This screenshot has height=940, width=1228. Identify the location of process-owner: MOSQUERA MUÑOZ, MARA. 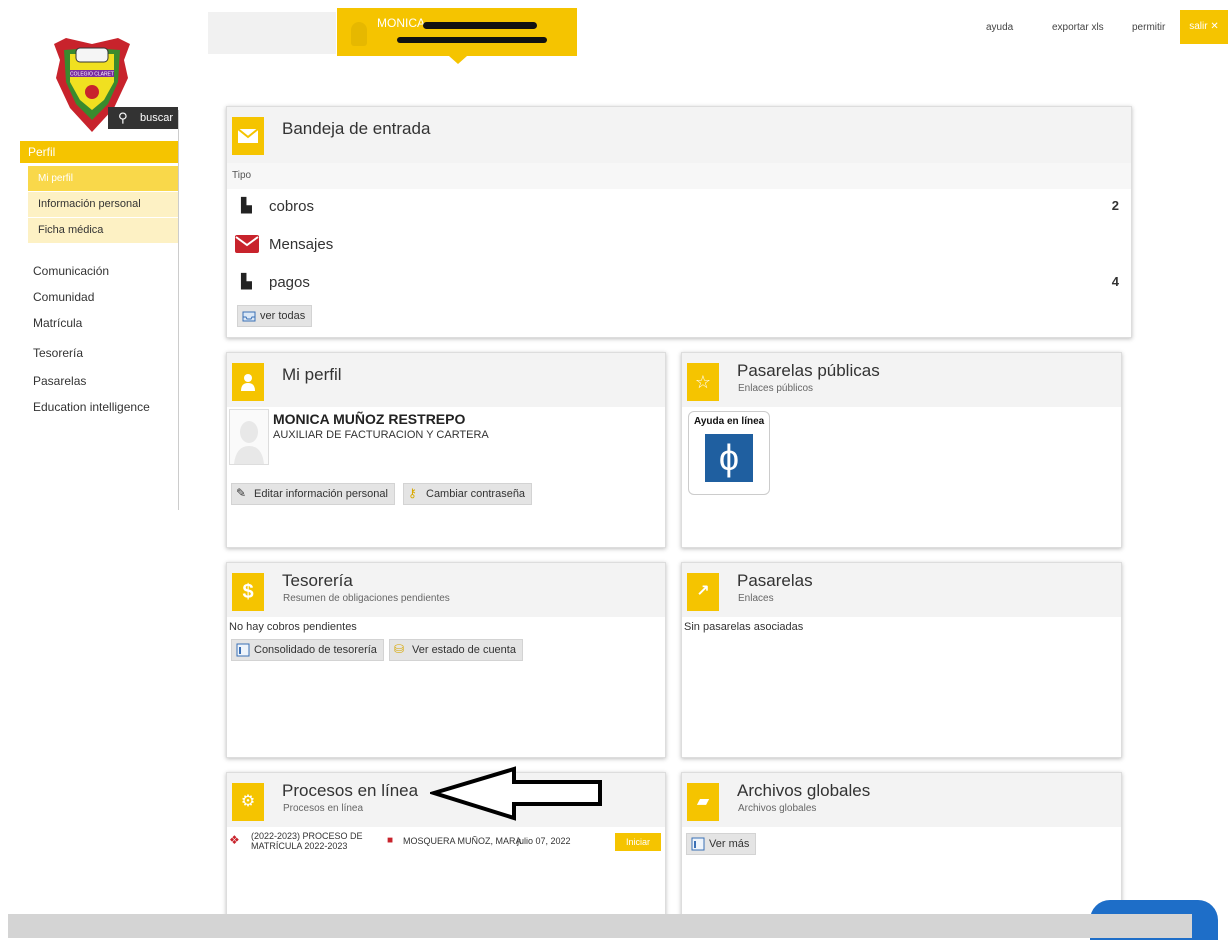
(462, 841).